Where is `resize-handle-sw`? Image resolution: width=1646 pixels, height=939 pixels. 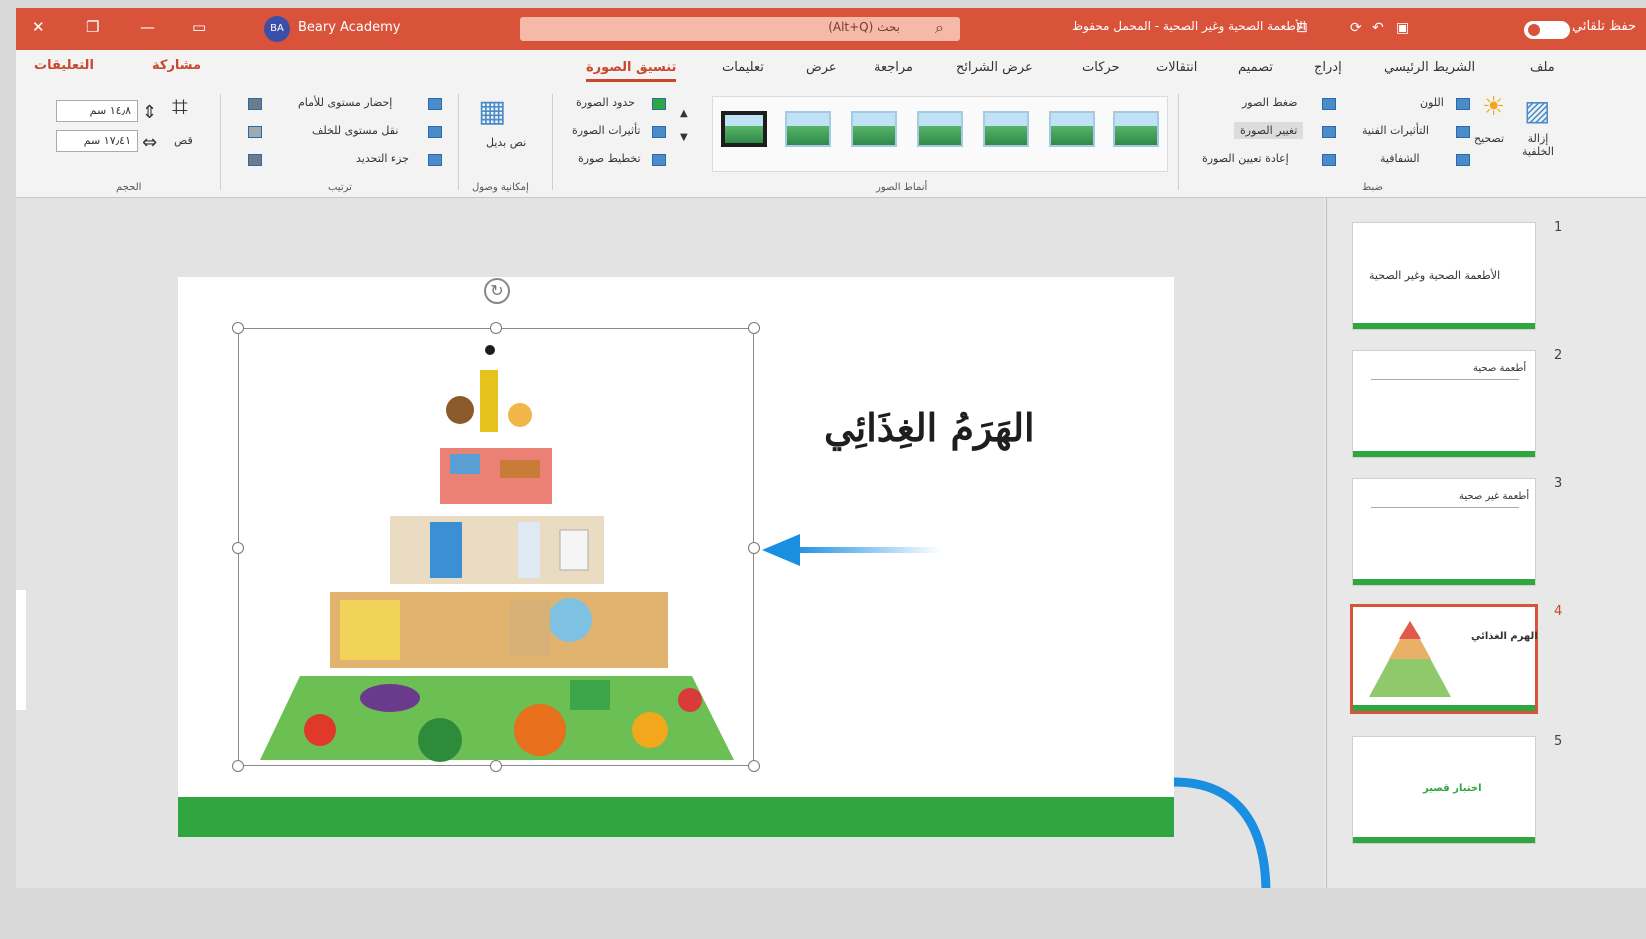 resize-handle-sw is located at coordinates (238, 766).